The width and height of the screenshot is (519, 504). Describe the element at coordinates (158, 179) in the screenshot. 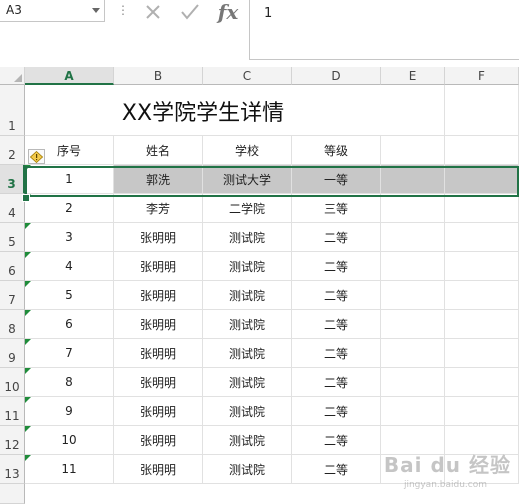

I see `cell-name: 郭洗` at that location.